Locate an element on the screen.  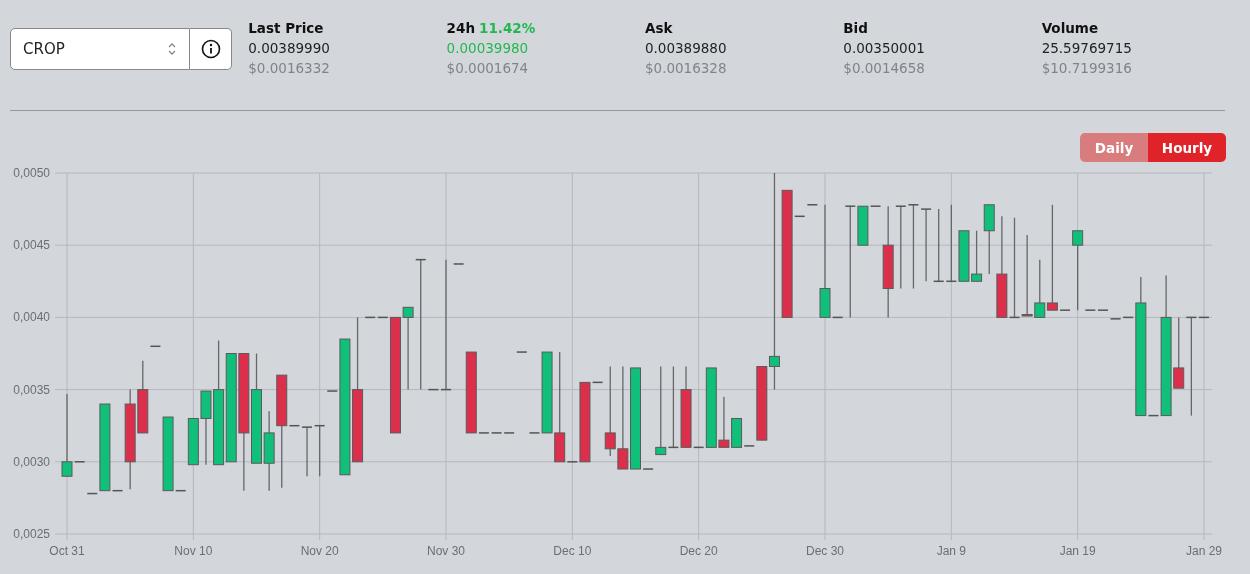
interval-tab: Hourly is located at coordinates (1187, 147).